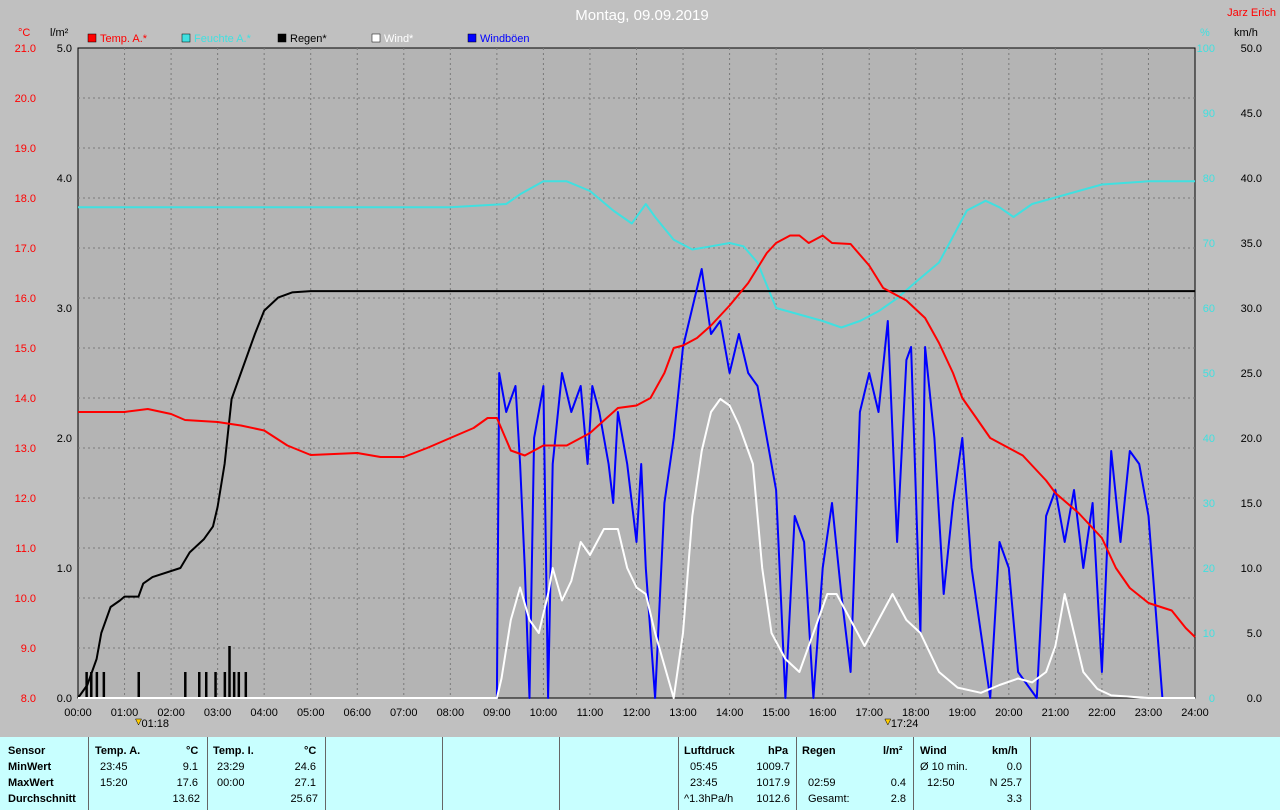 The height and width of the screenshot is (810, 1280). Describe the element at coordinates (64, 439) in the screenshot. I see `rain-tick-label: 2.0` at that location.